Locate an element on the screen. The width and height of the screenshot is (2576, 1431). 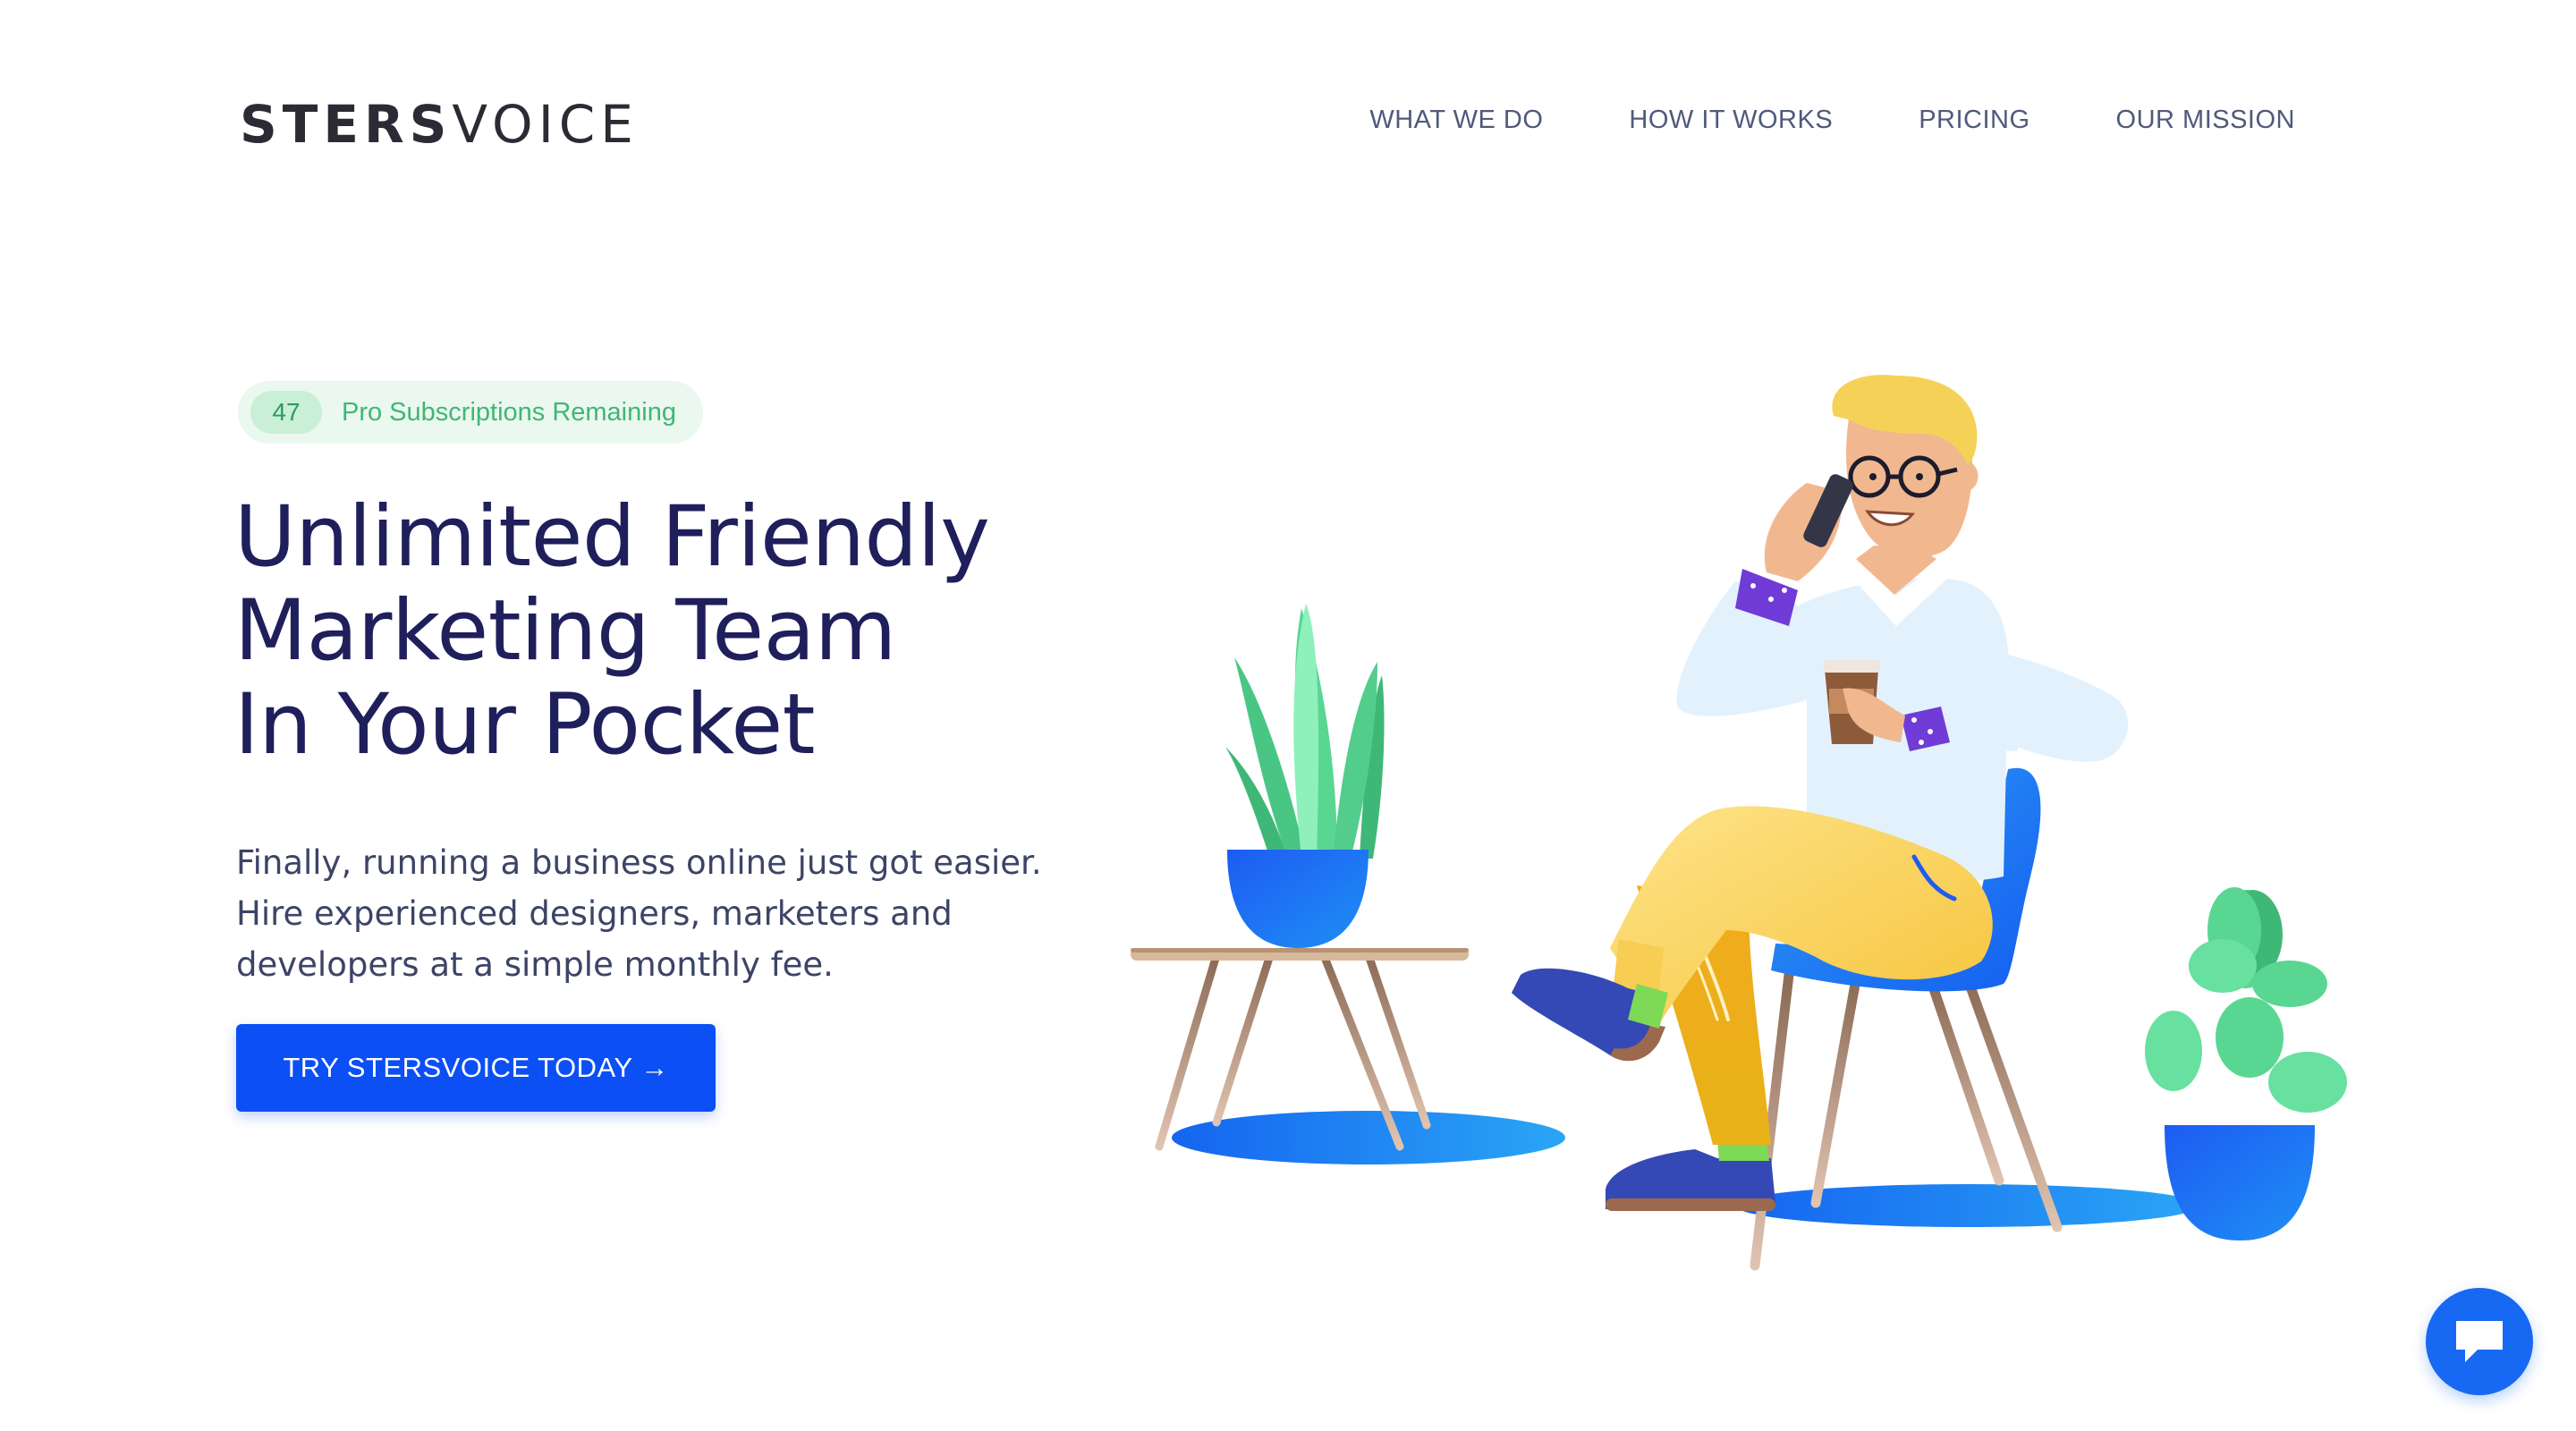
brand-logo: STERSVOICE is located at coordinates (439, 124).